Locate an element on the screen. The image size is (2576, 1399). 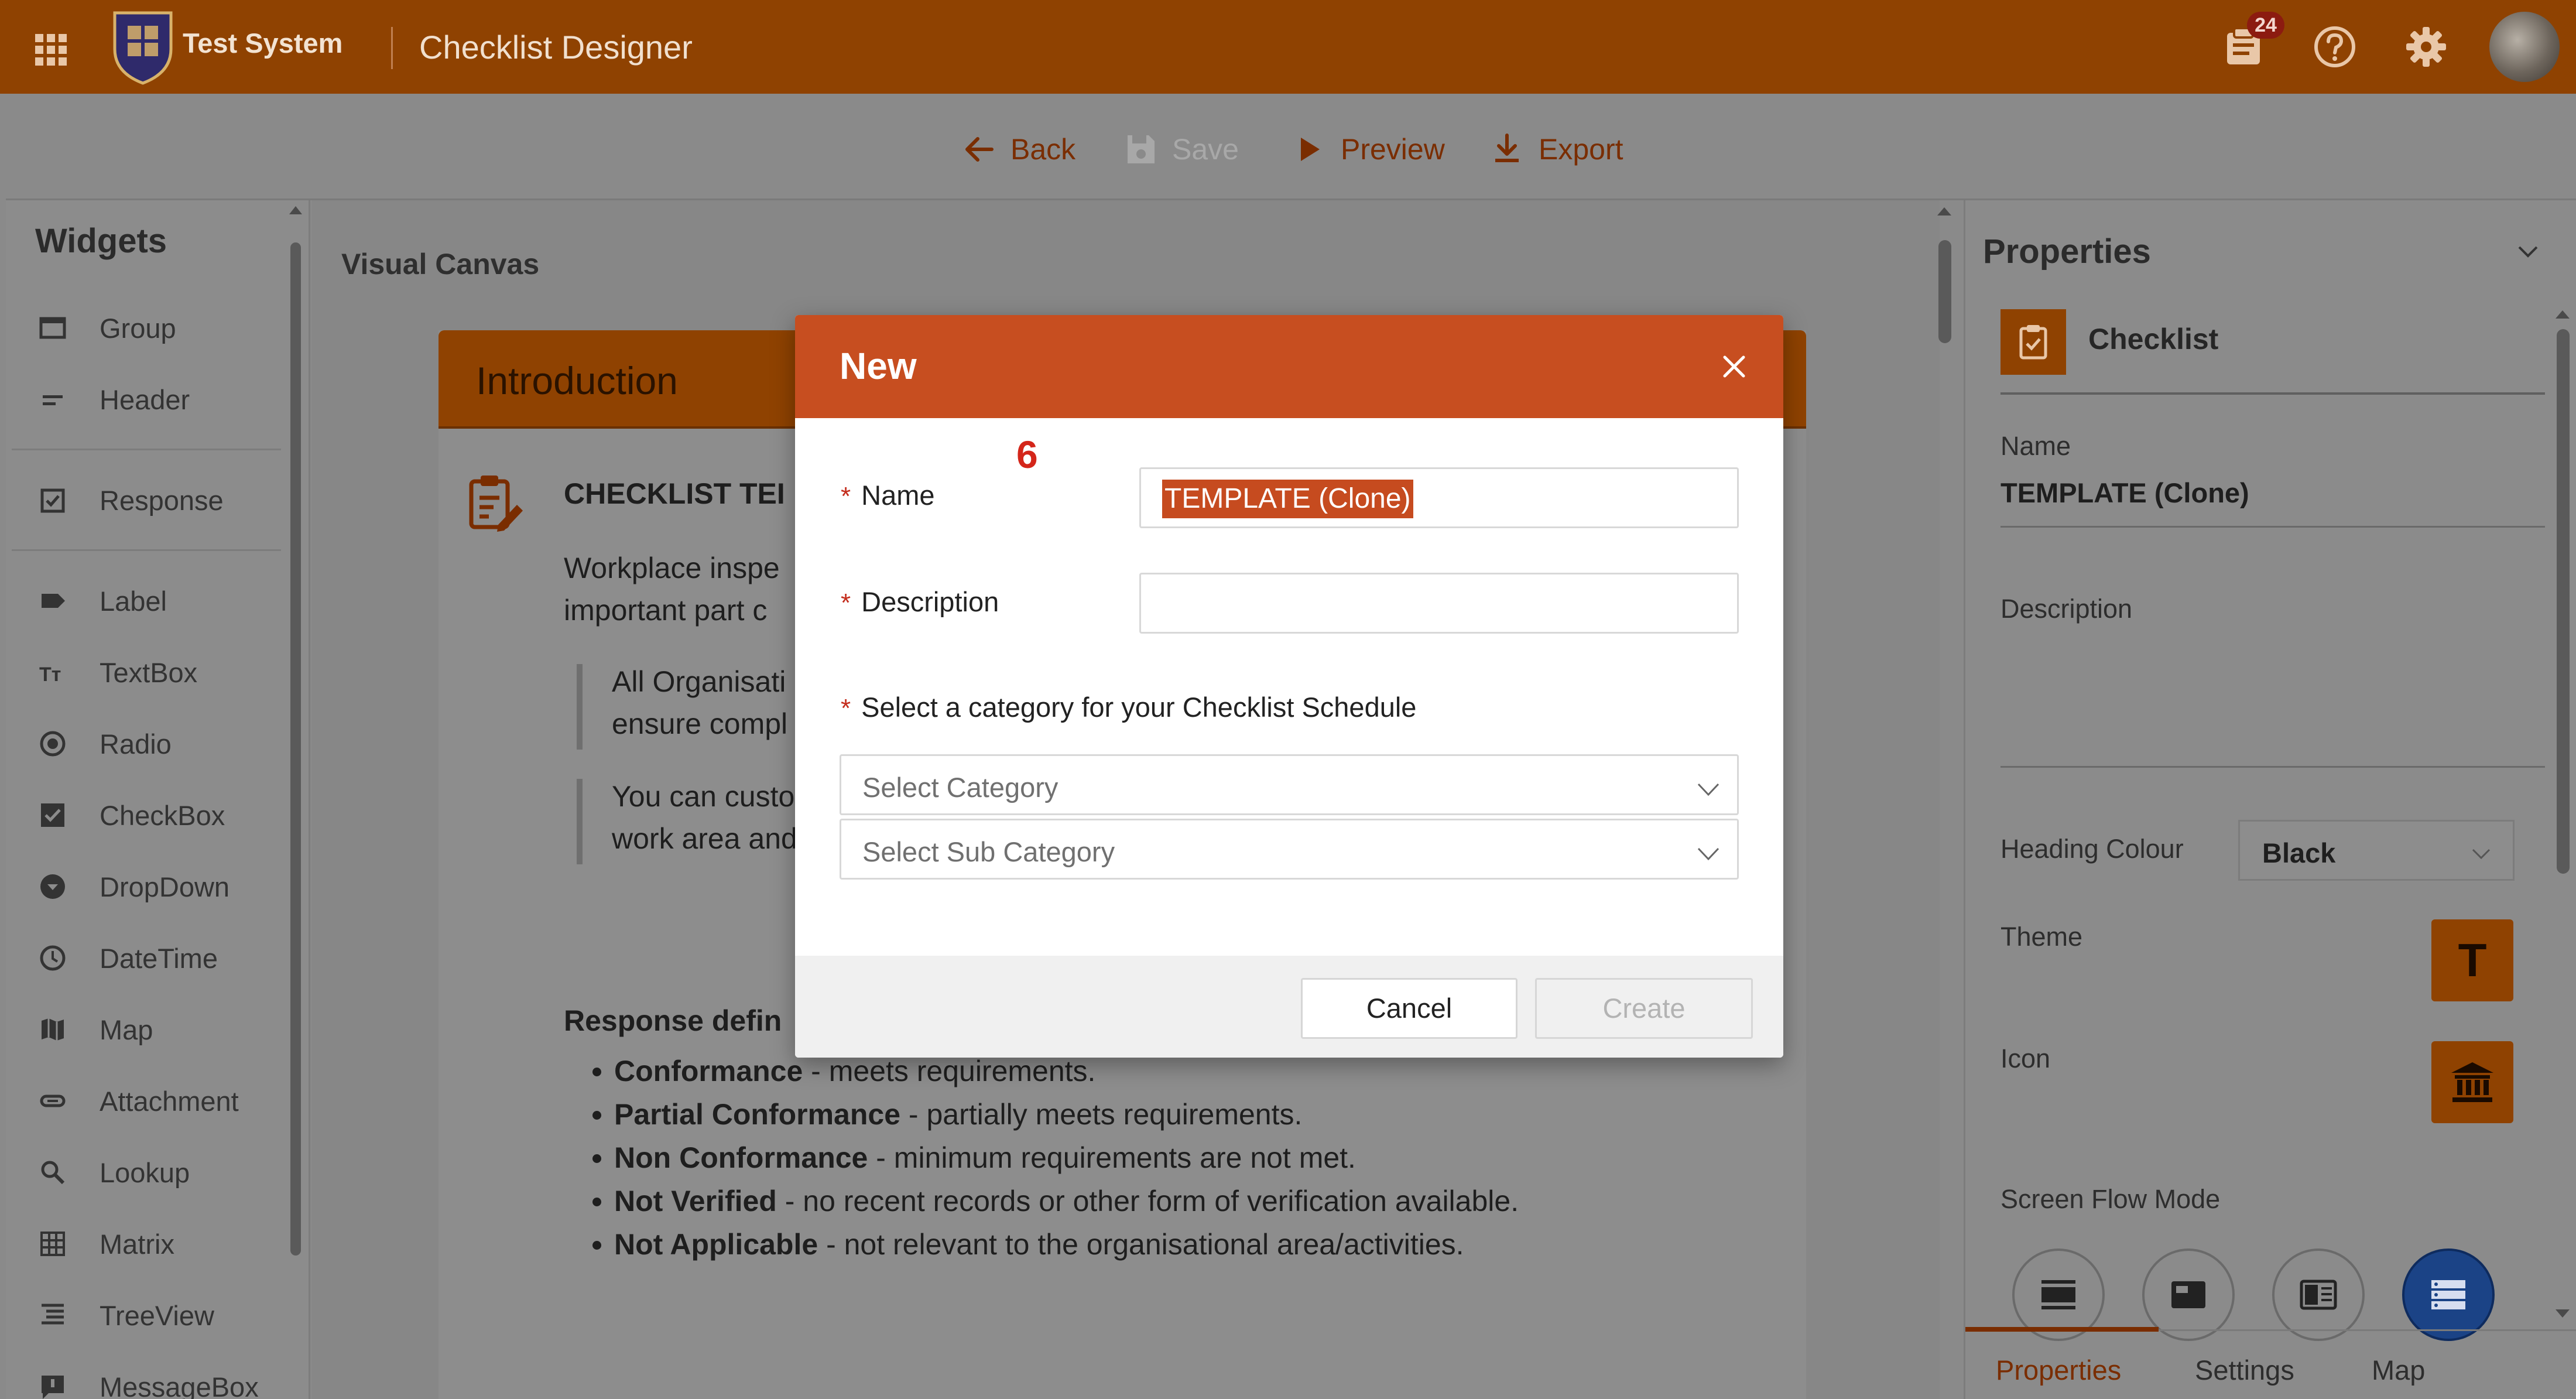
checklist-type-icon is located at coordinates (2033, 342).